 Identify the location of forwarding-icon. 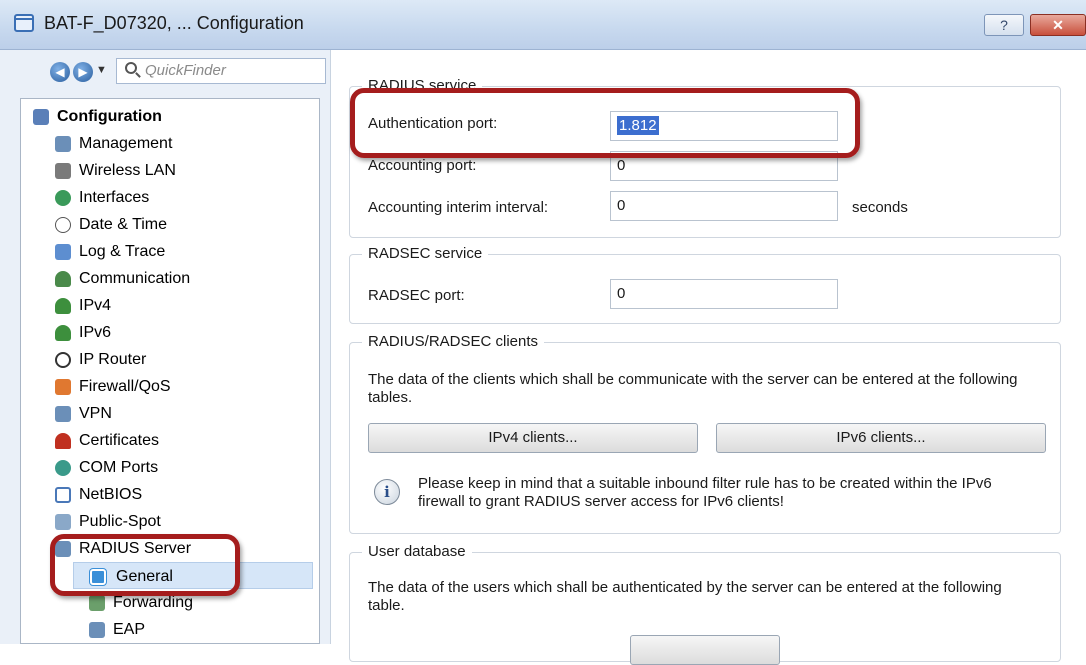
(97, 603).